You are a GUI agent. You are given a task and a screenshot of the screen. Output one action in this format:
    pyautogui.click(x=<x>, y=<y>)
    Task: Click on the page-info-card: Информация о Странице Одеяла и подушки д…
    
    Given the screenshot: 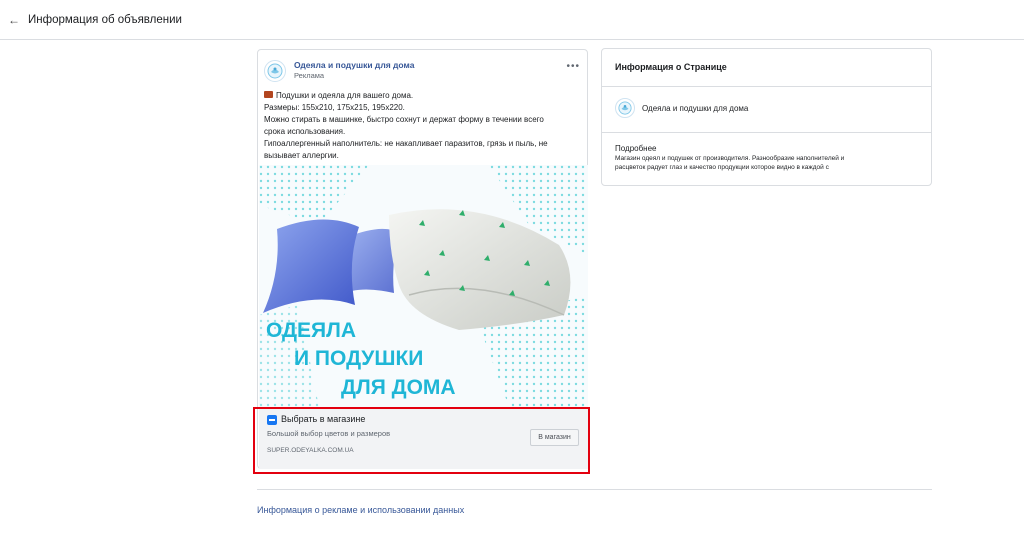 What is the action you would take?
    pyautogui.click(x=766, y=117)
    